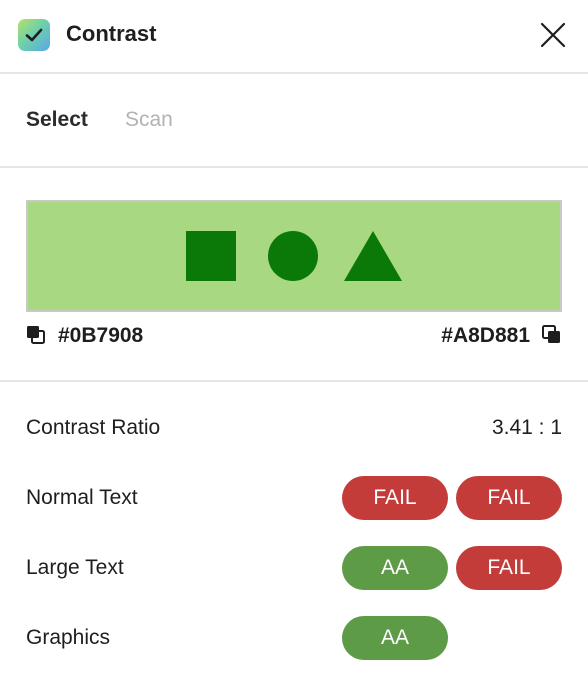 The width and height of the screenshot is (588, 697). Describe the element at coordinates (93, 427) in the screenshot. I see `contrast-ratio-label: Contrast Ratio` at that location.